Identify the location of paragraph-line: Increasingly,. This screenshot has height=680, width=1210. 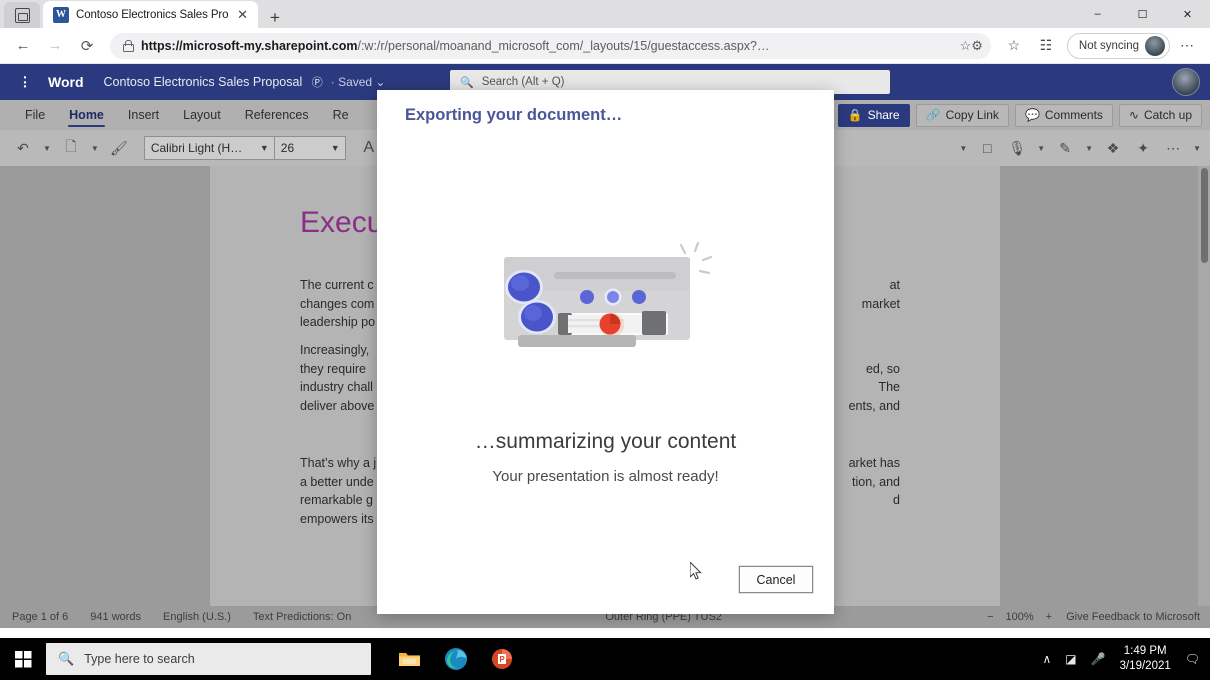
(335, 350).